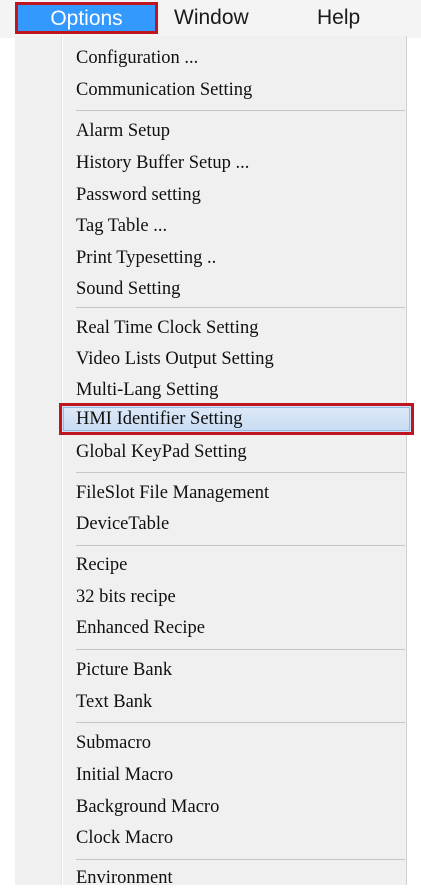 The image size is (421, 892). I want to click on menu-item-enhanced-recipe: Enhanced Recipe, so click(140, 628).